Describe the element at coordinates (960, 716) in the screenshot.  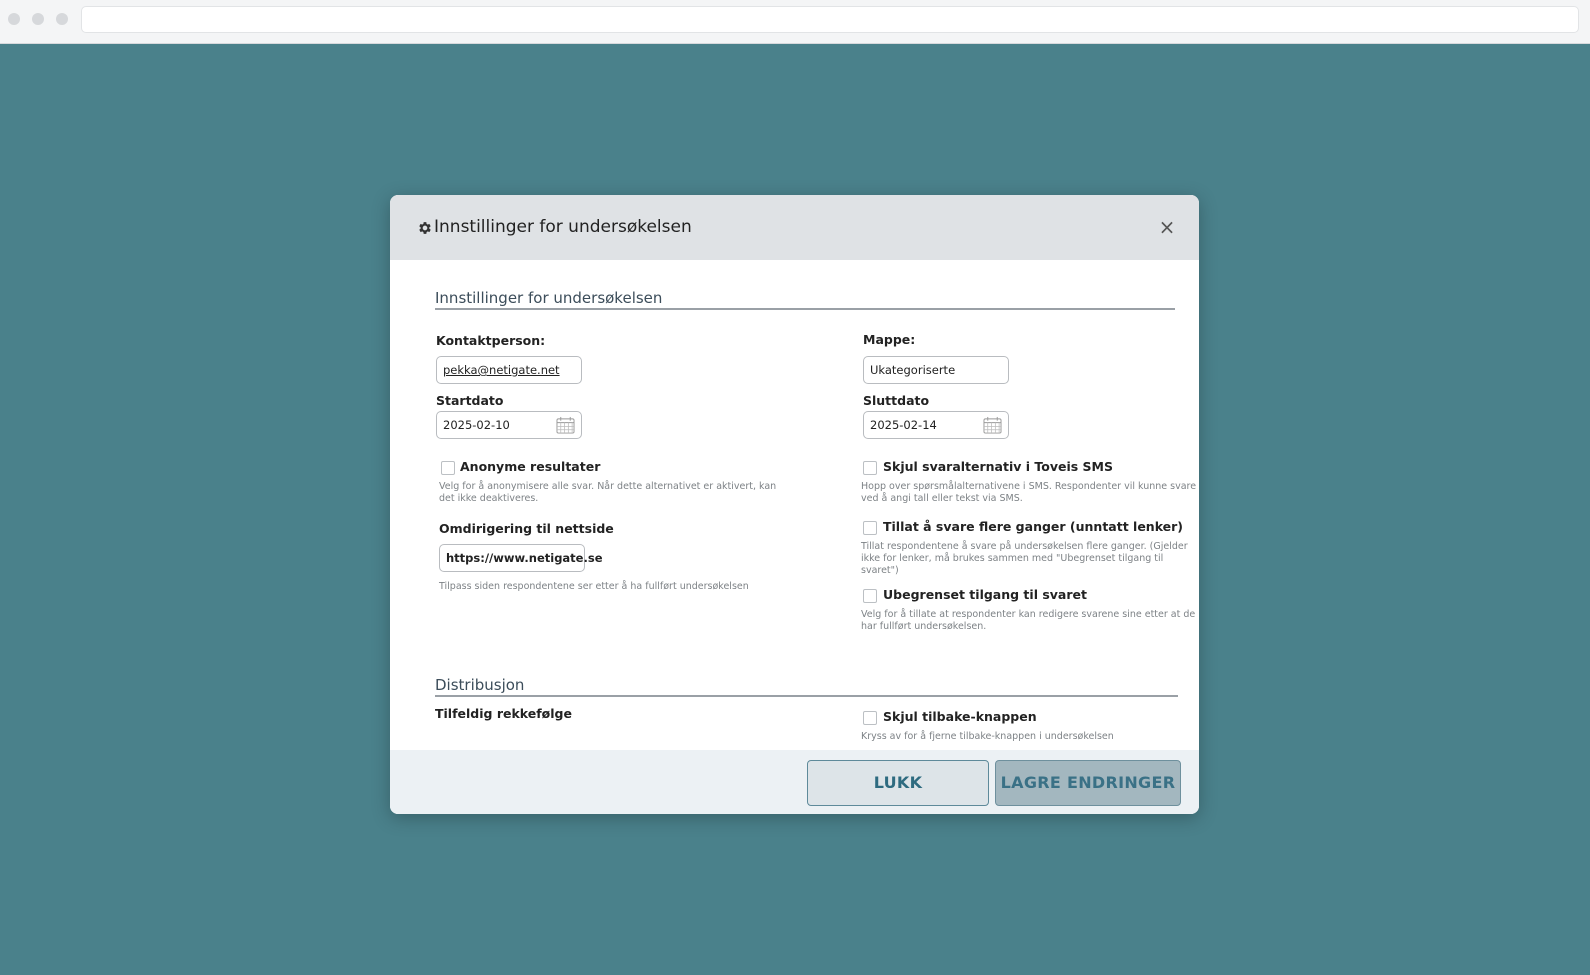
I see `hide-back-button-label: Skjul tilbake-knappen` at that location.